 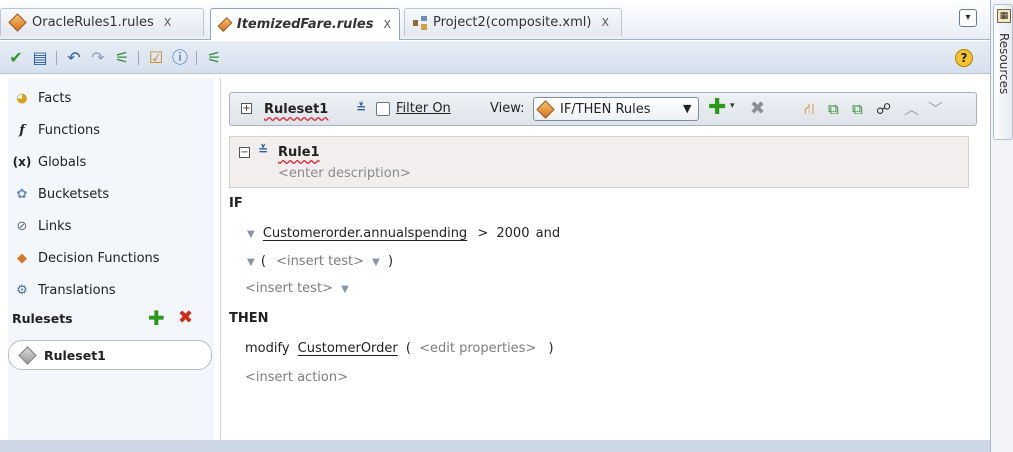 I want to click on view-select: IF/THEN Rules ▼, so click(x=616, y=109).